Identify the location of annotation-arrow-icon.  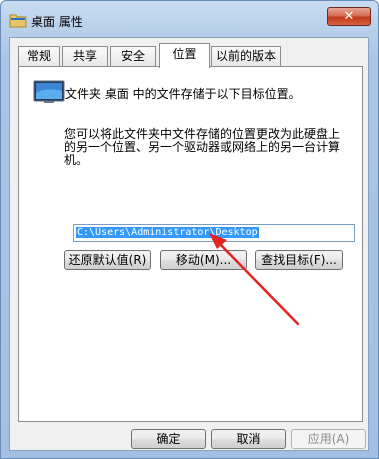
(254, 279).